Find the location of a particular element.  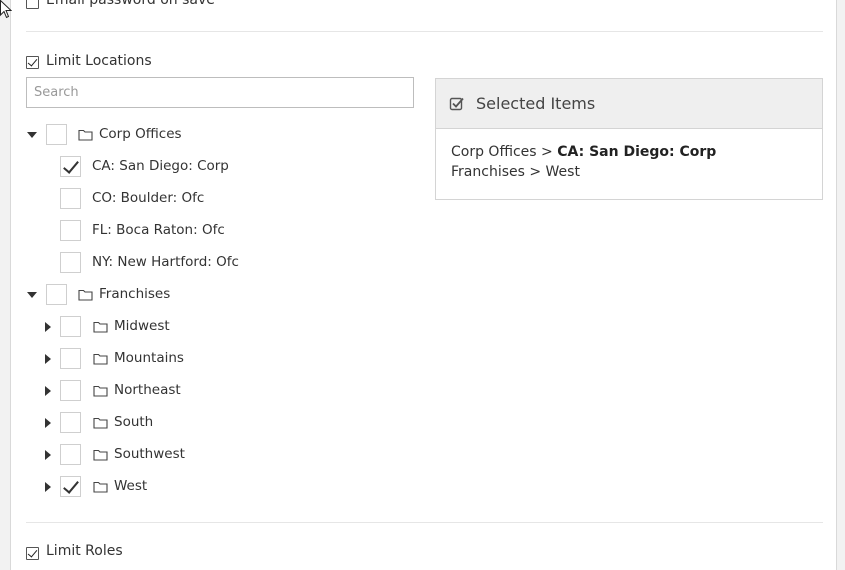

selected-items-header: Selected Items is located at coordinates (629, 104).